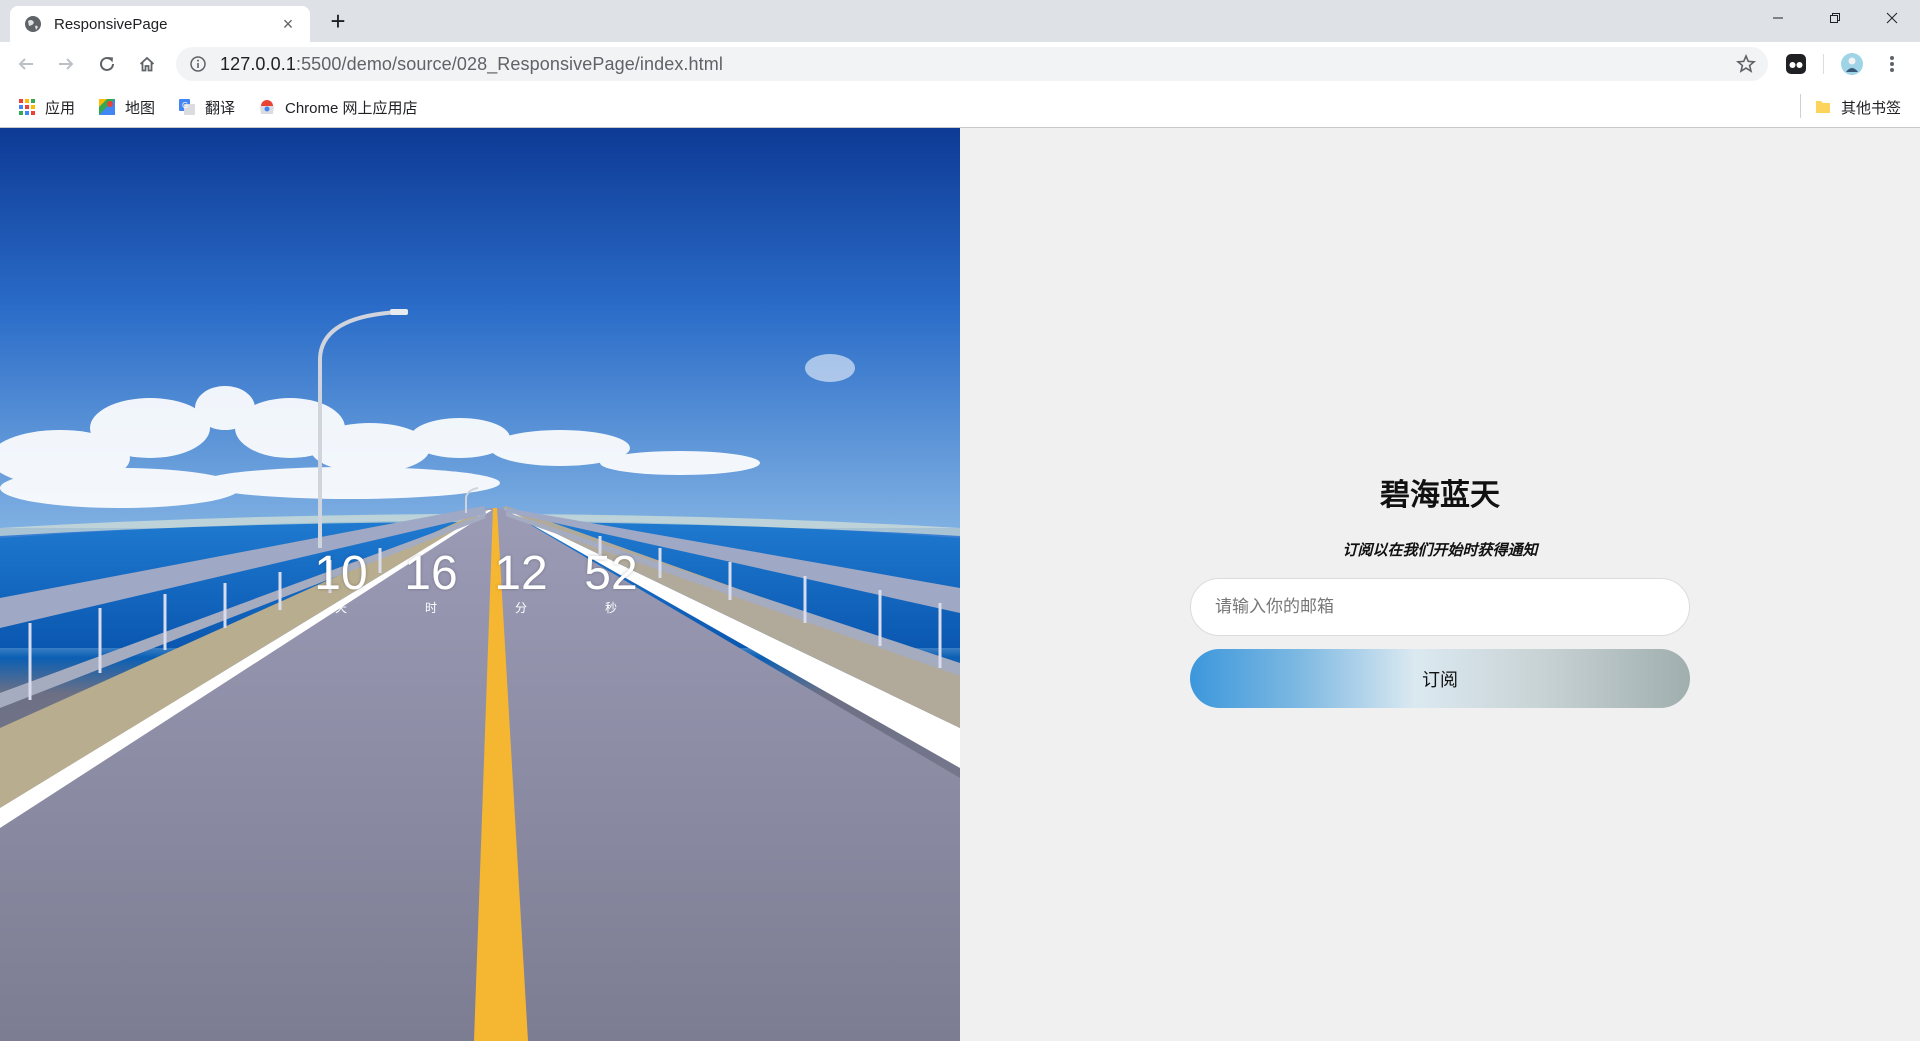 The width and height of the screenshot is (1920, 1041). Describe the element at coordinates (258, 63) in the screenshot. I see `url-host: 127.0.0.1` at that location.